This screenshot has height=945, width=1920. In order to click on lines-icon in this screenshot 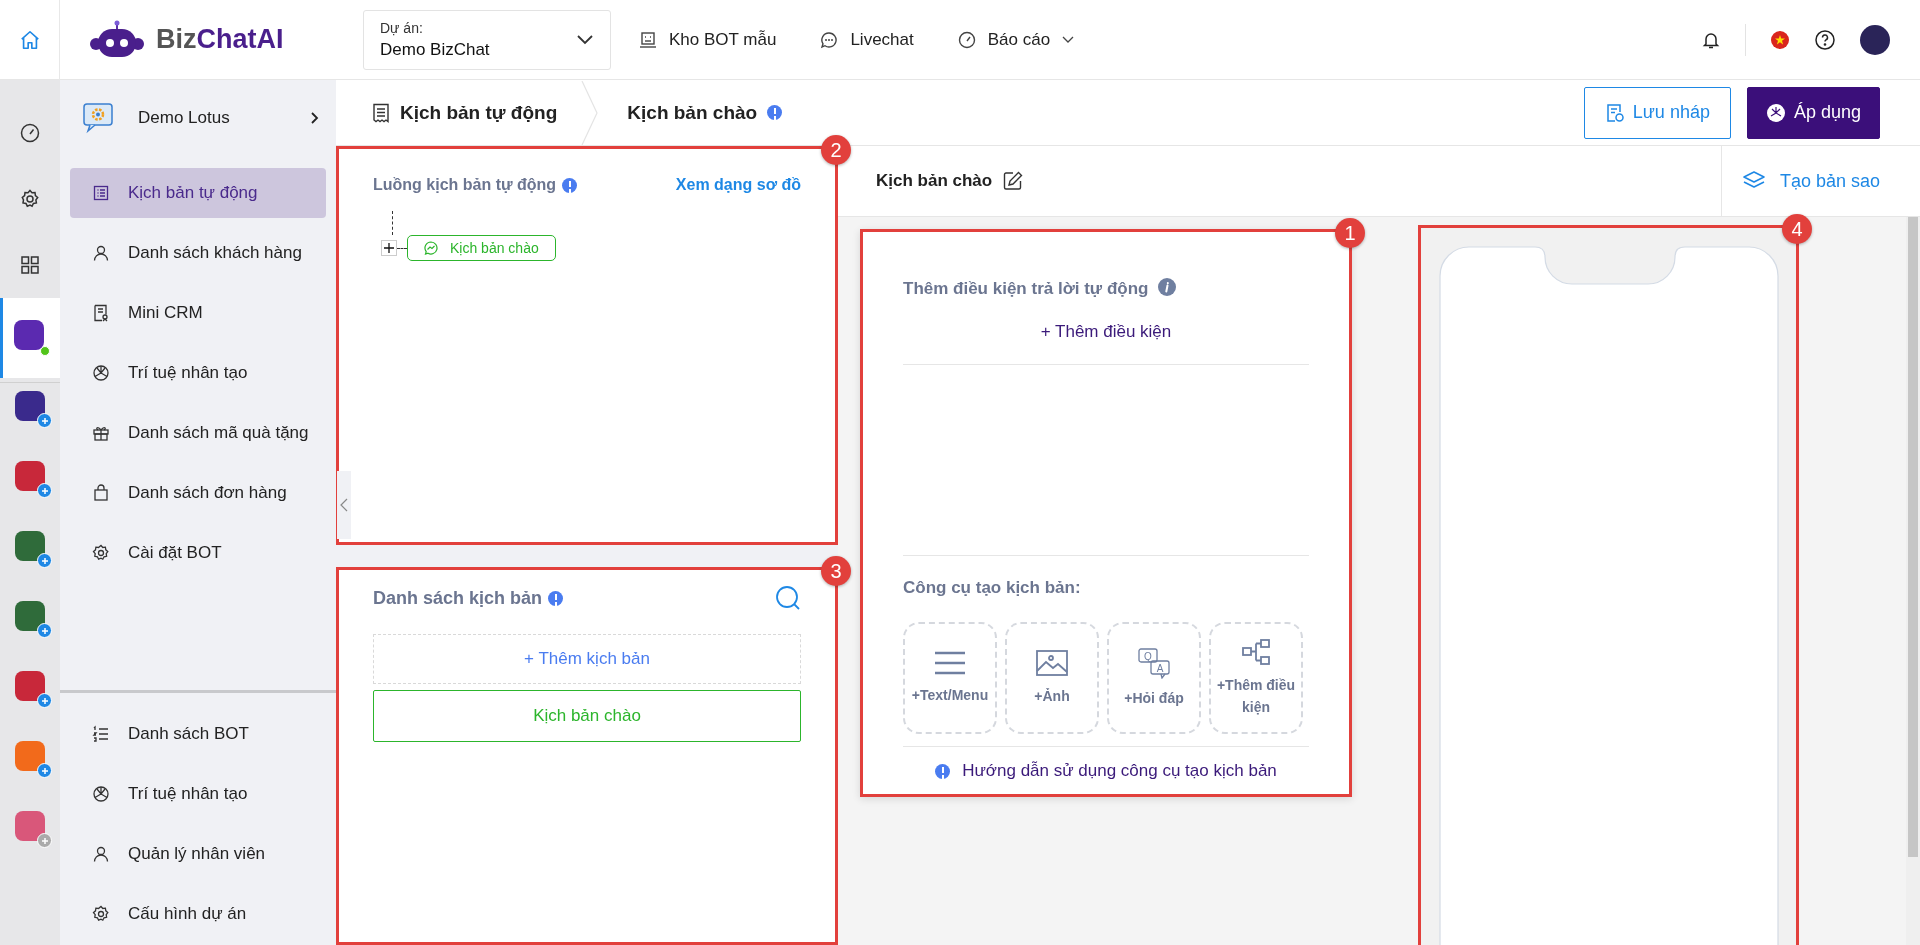, I will do `click(950, 662)`.